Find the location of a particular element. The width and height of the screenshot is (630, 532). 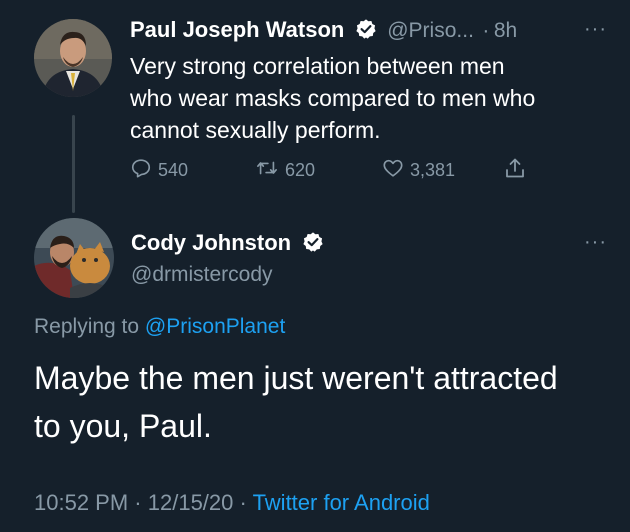

share-icon is located at coordinates (518, 170).